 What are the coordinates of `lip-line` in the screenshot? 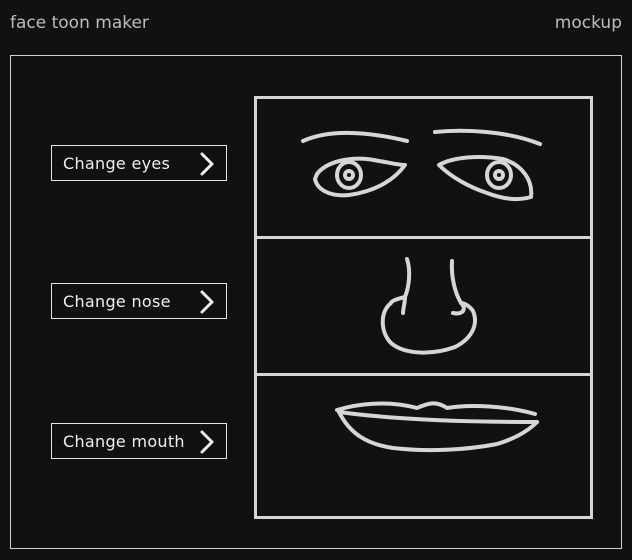 It's located at (438, 417).